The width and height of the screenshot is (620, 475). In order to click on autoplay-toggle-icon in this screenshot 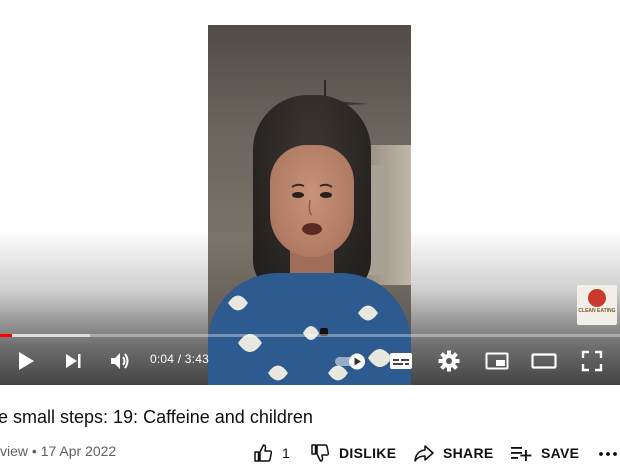, I will do `click(350, 361)`.